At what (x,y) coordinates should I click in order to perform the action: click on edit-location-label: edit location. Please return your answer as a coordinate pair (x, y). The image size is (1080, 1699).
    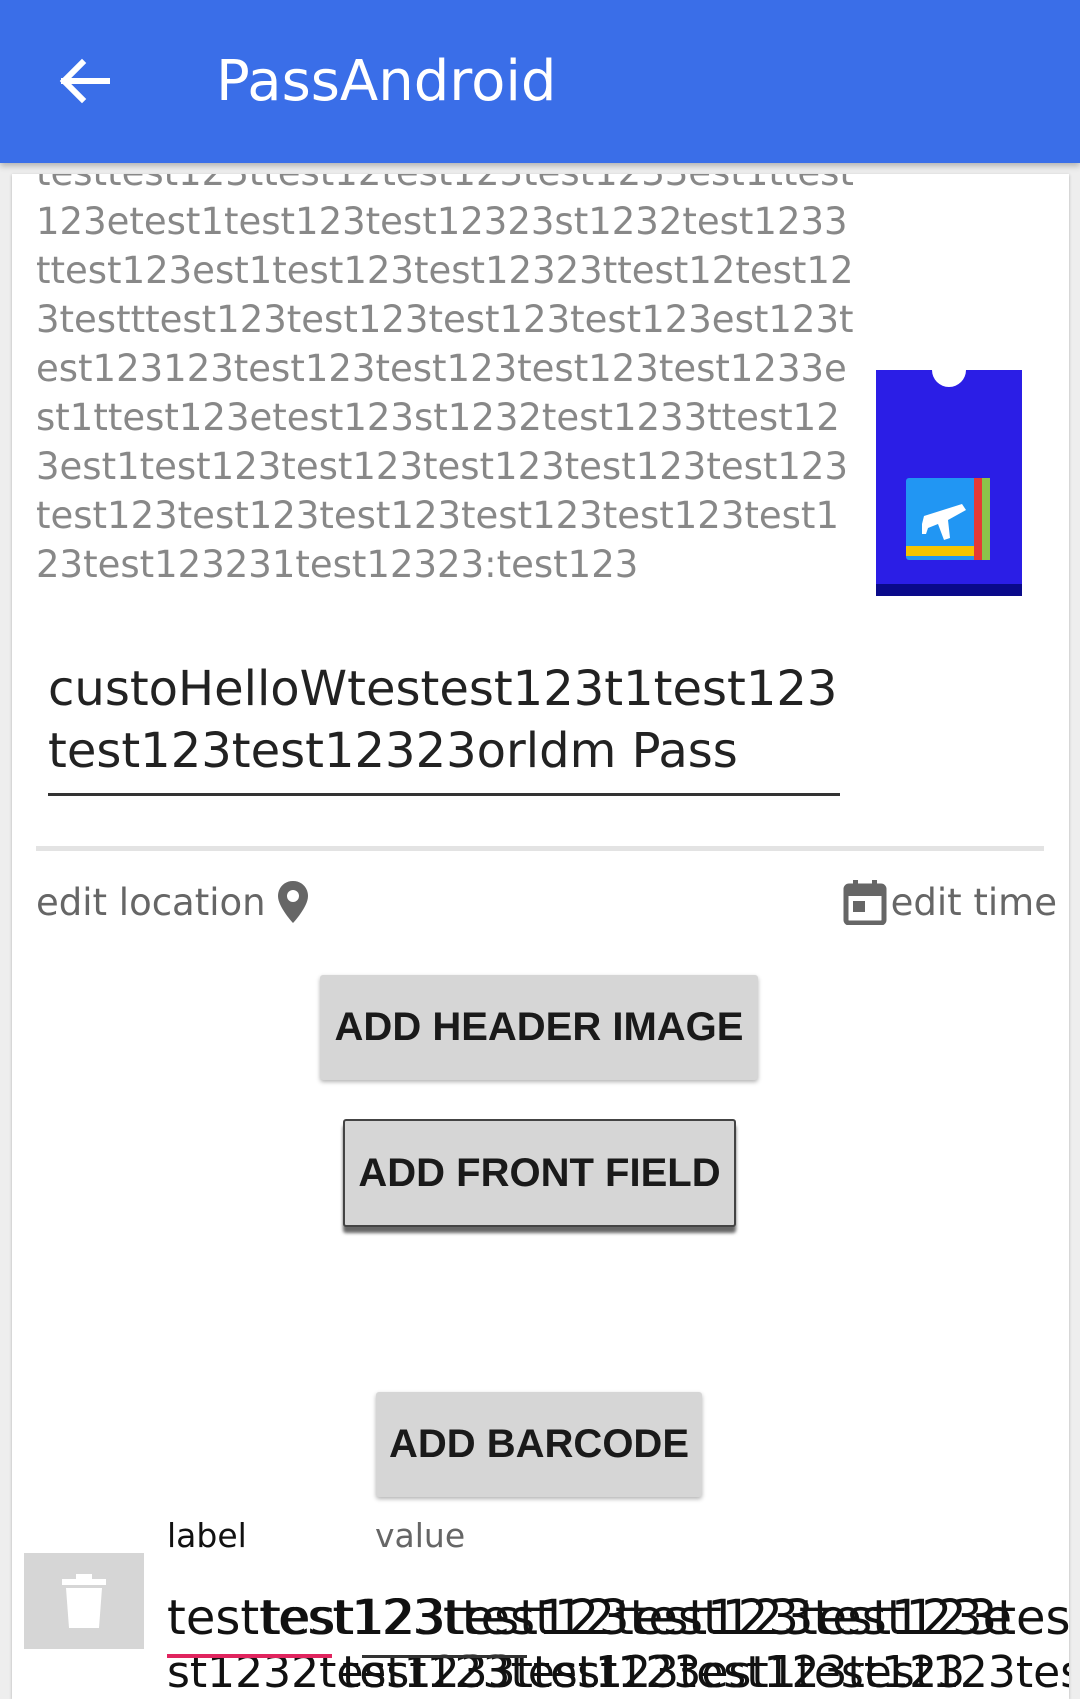
    Looking at the image, I should click on (151, 902).